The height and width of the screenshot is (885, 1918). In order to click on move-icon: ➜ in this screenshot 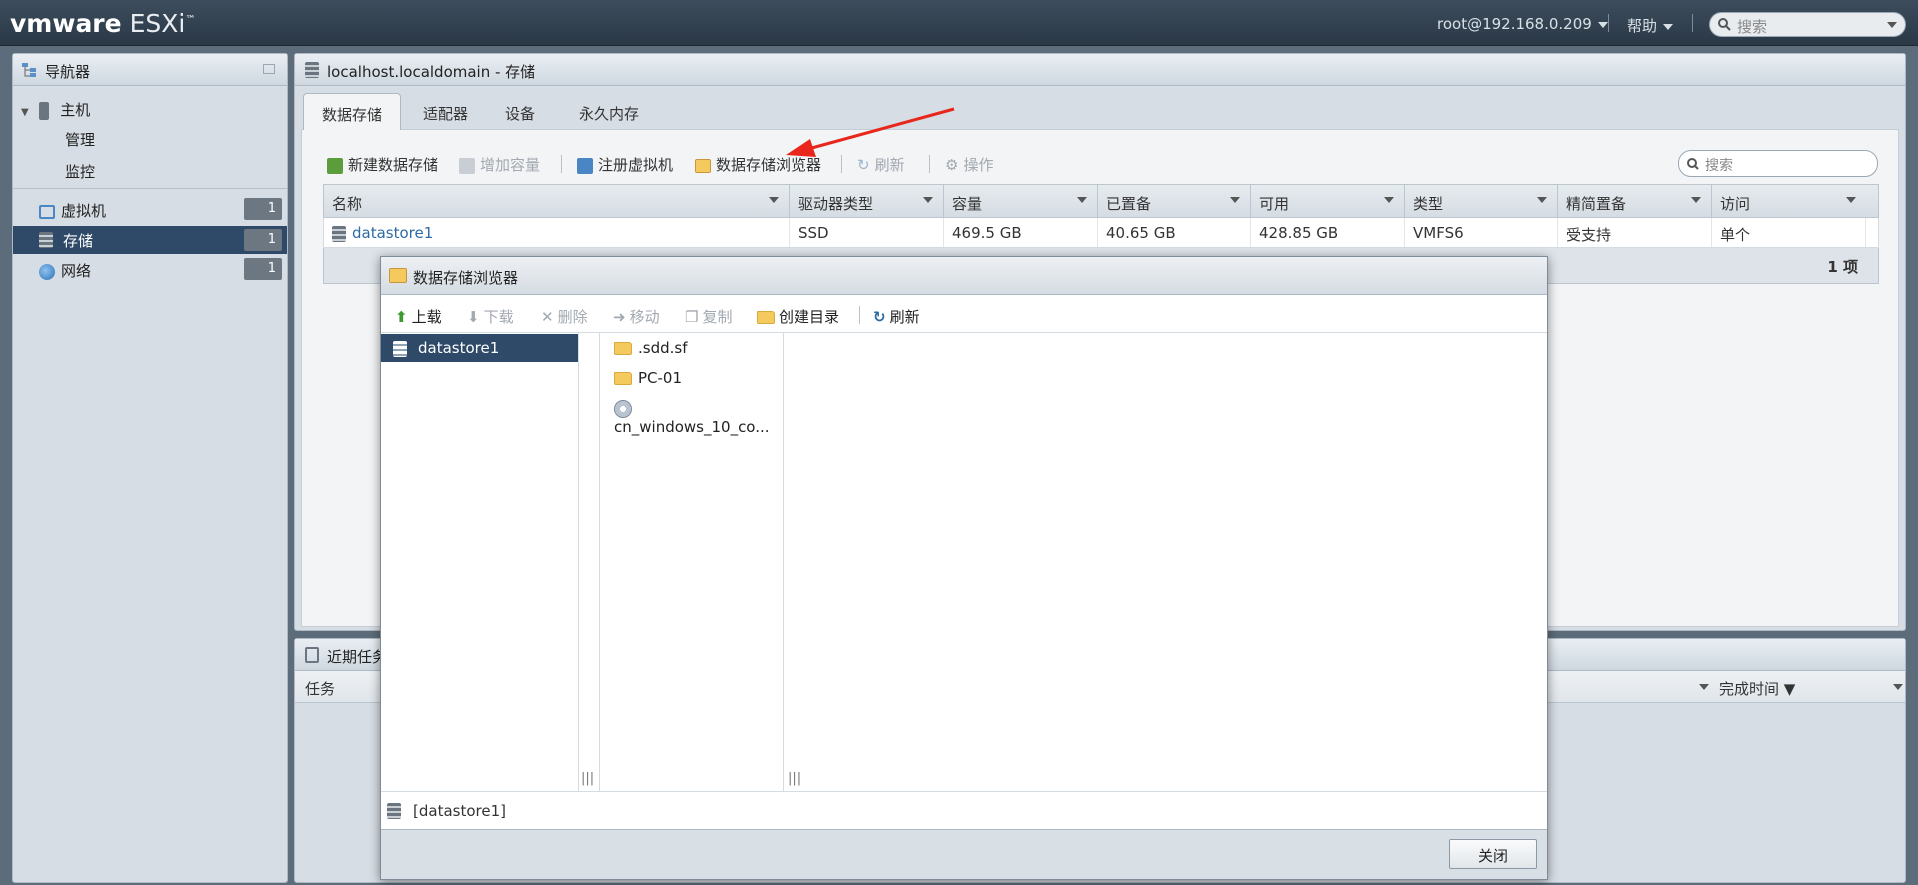, I will do `click(619, 317)`.